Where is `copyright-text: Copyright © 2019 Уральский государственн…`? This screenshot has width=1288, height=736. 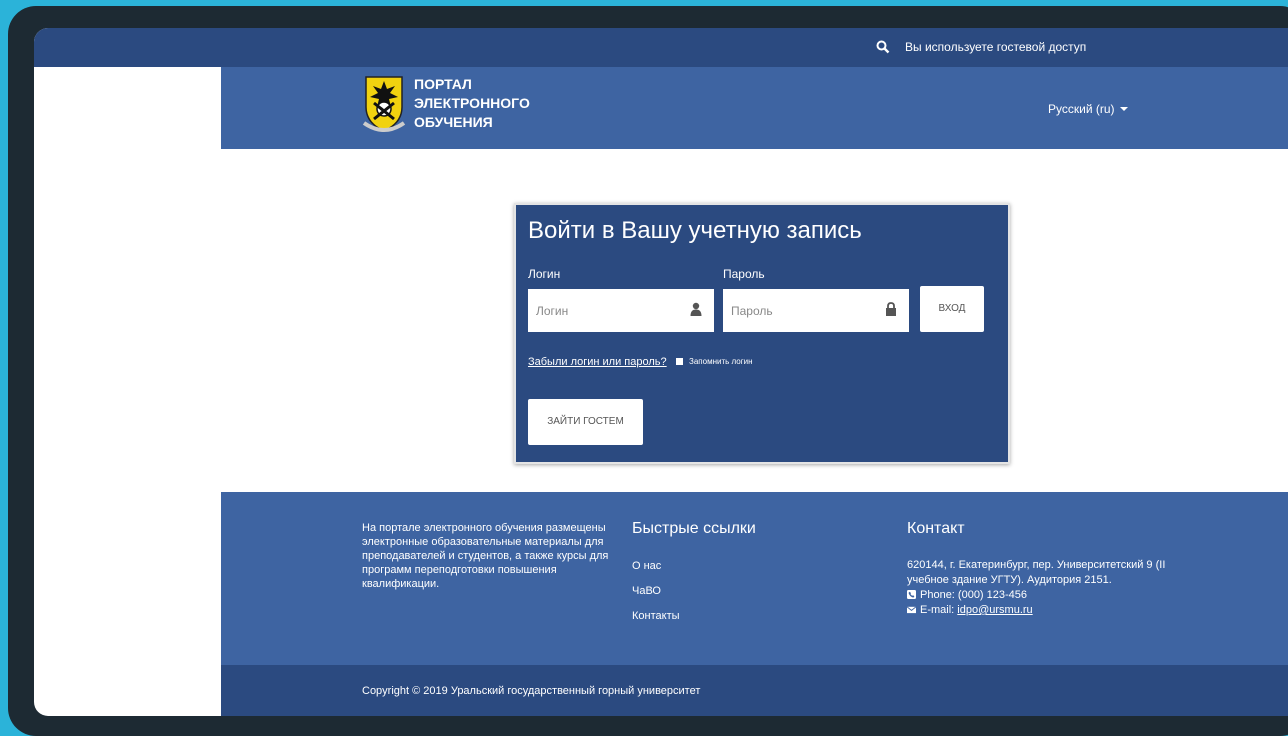
copyright-text: Copyright © 2019 Уральский государственн… is located at coordinates (531, 691).